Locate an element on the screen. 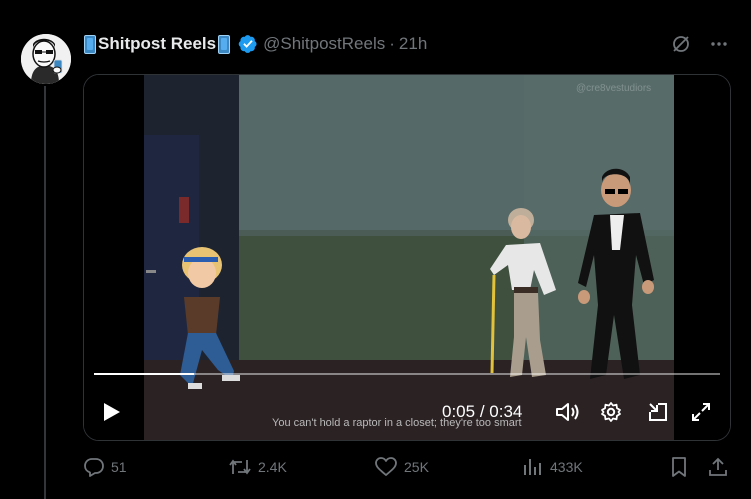 This screenshot has height=499, width=751. video-current-time: 0:05 is located at coordinates (459, 411).